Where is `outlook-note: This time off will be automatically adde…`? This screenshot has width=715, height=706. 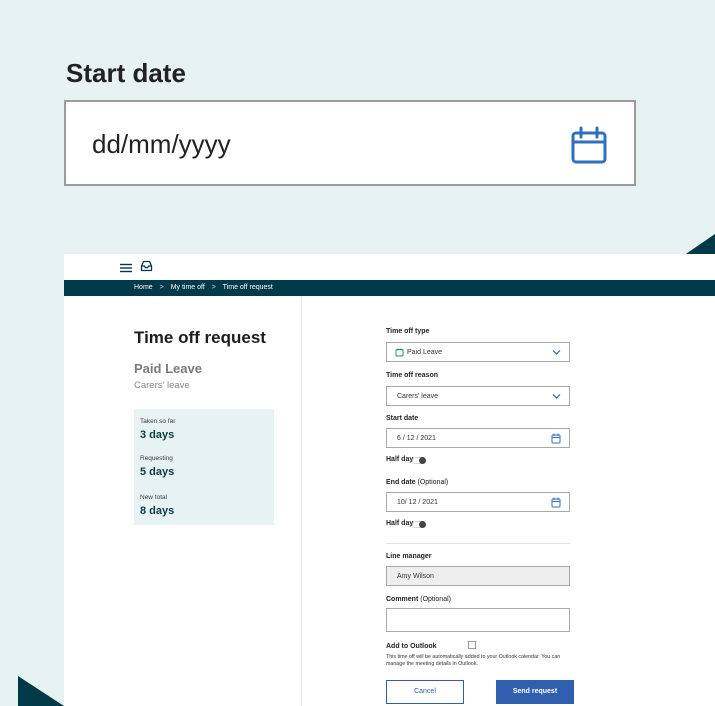 outlook-note: This time off will be automatically adde… is located at coordinates (473, 660).